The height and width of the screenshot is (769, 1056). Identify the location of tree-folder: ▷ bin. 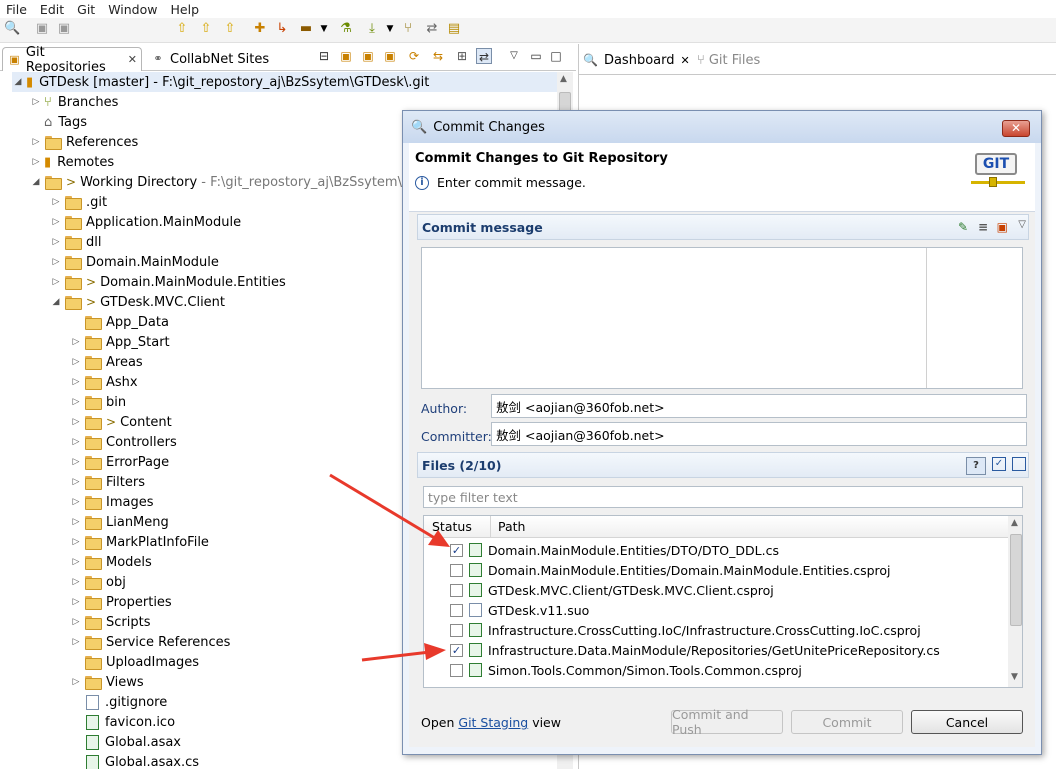
(98, 402).